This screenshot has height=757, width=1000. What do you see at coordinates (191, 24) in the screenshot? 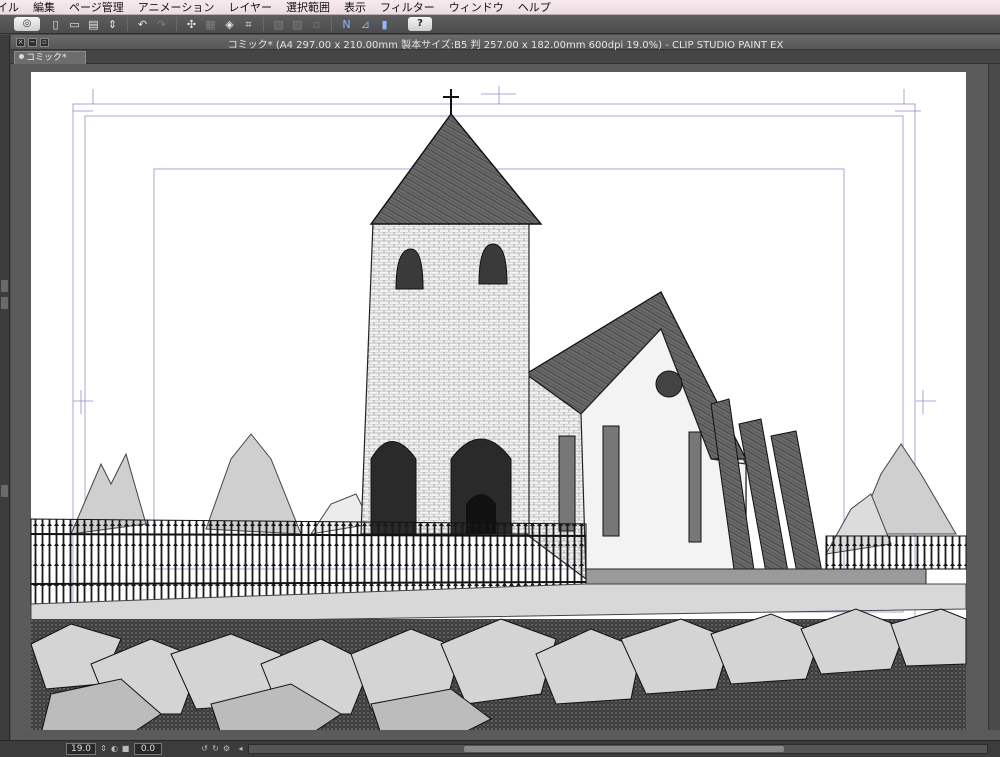
I see `transform-icon: ✣` at bounding box center [191, 24].